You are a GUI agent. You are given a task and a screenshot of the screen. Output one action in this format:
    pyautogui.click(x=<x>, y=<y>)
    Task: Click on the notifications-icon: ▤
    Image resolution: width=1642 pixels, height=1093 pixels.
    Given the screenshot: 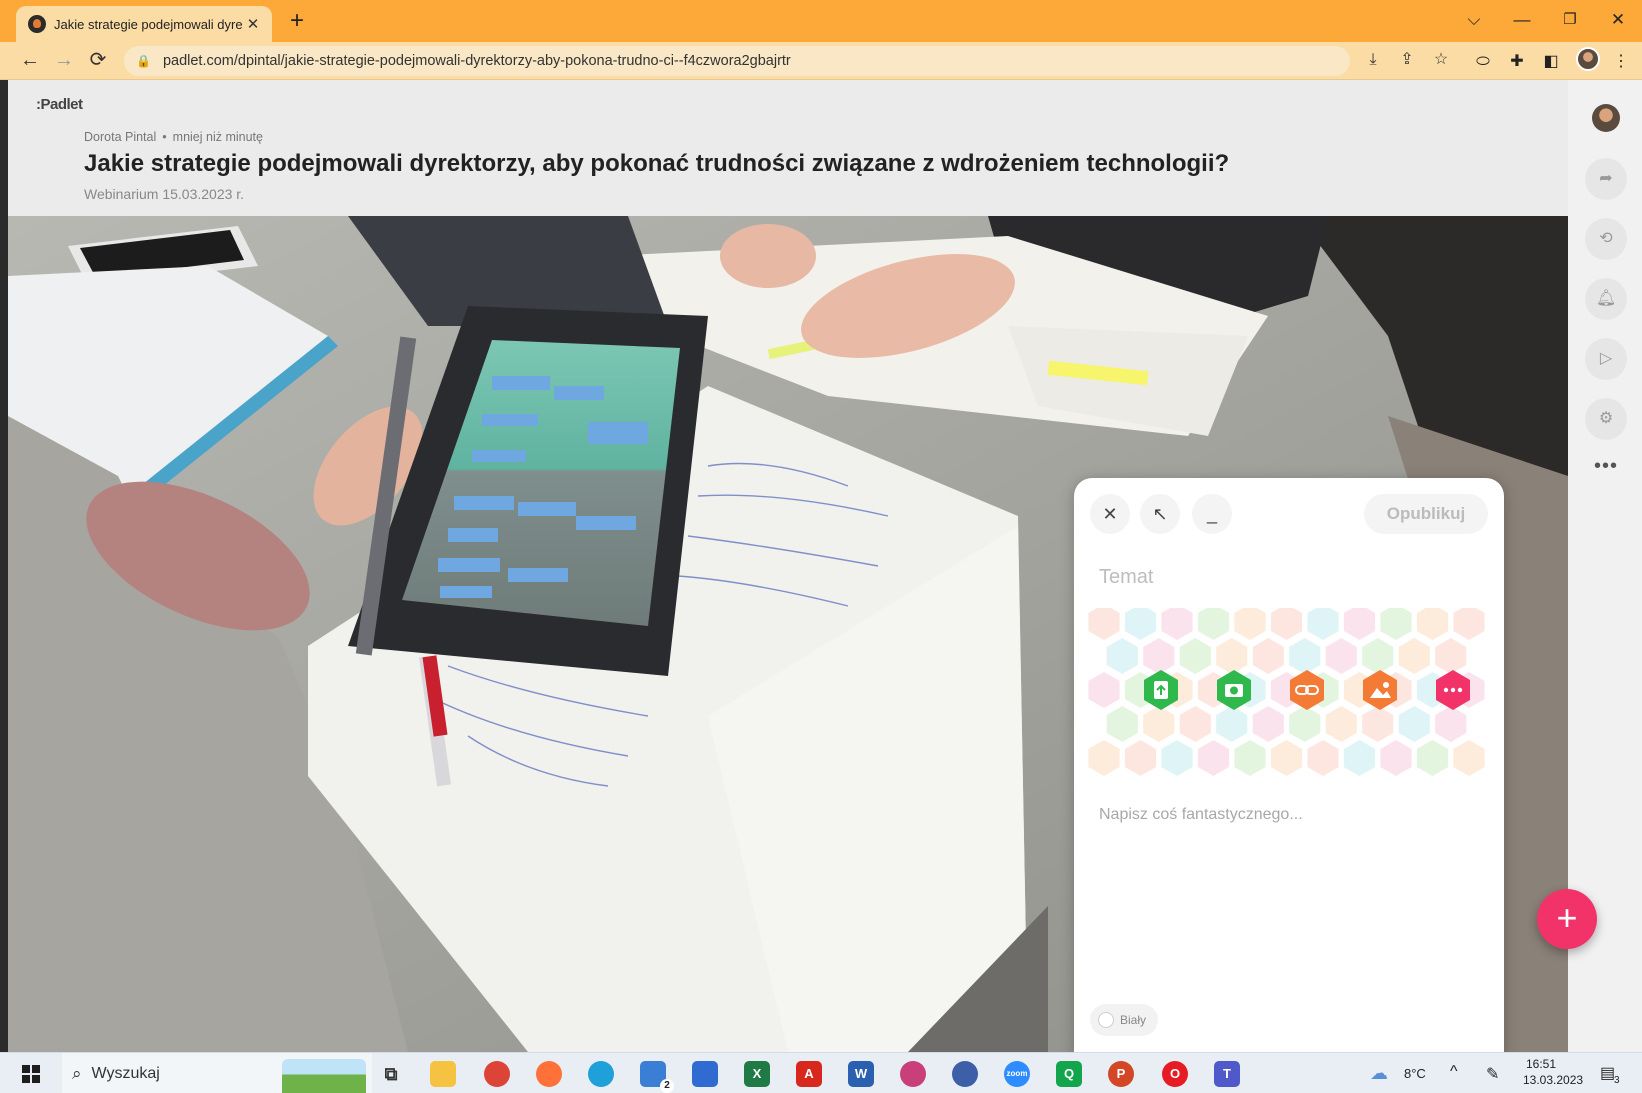 What is the action you would take?
    pyautogui.click(x=1607, y=1073)
    